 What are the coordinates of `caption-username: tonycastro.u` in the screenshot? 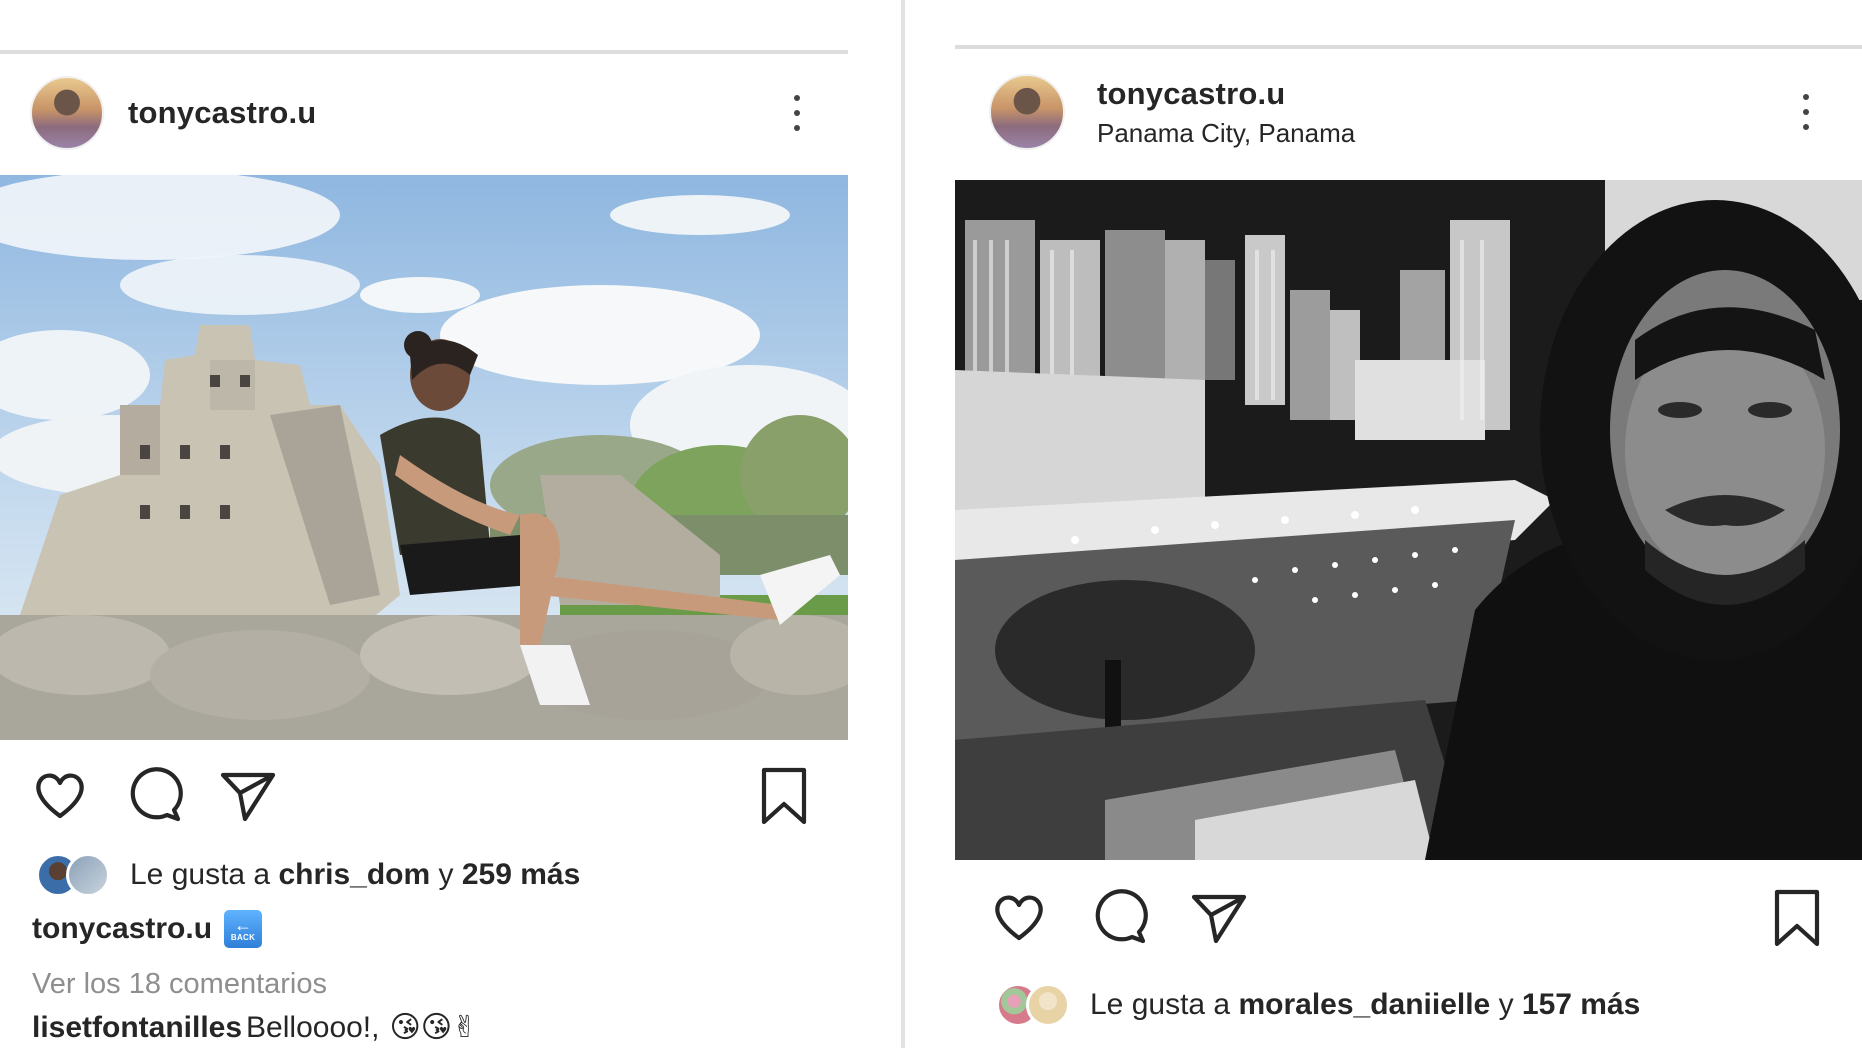 It's located at (122, 929).